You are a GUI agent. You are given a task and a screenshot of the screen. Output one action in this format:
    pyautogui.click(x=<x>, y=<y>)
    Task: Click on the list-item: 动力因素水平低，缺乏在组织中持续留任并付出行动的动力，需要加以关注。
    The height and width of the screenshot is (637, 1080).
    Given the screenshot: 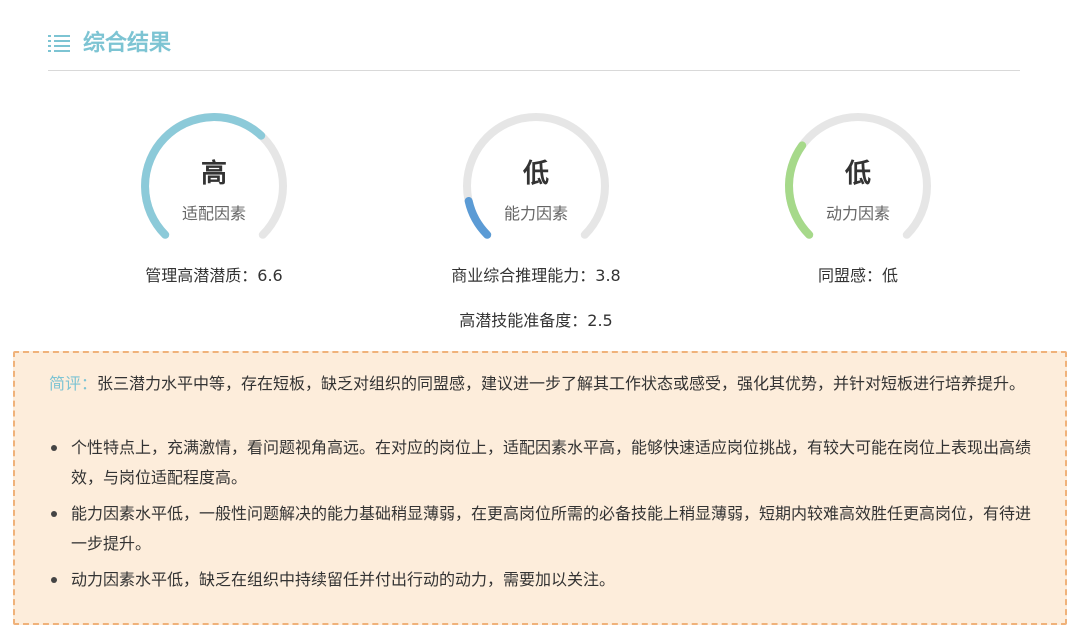 What is the action you would take?
    pyautogui.click(x=544, y=580)
    